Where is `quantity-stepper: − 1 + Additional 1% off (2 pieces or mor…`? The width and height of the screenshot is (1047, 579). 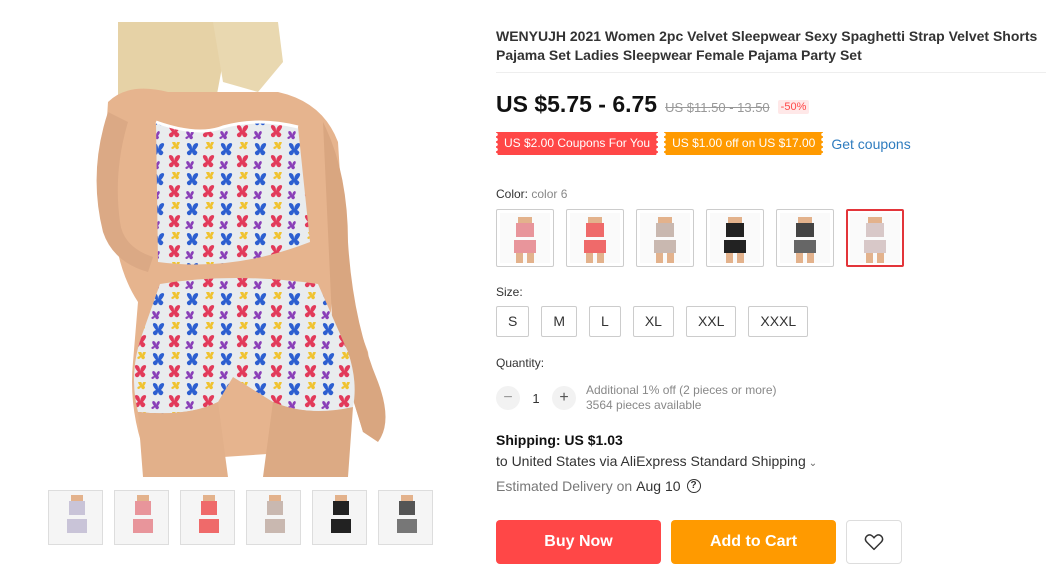 quantity-stepper: − 1 + Additional 1% off (2 pieces or mor… is located at coordinates (636, 398).